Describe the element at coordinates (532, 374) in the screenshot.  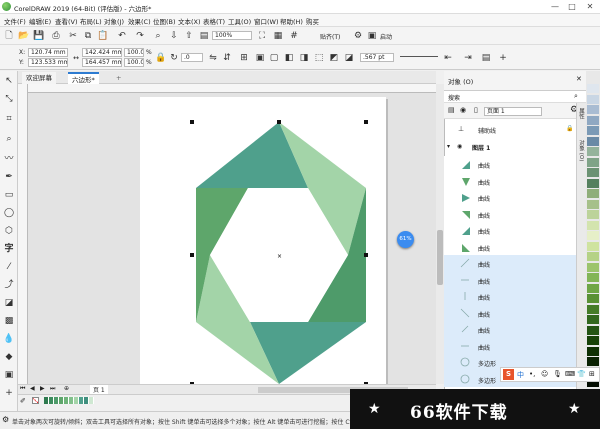
I see `ime-punct-icon: •,` at that location.